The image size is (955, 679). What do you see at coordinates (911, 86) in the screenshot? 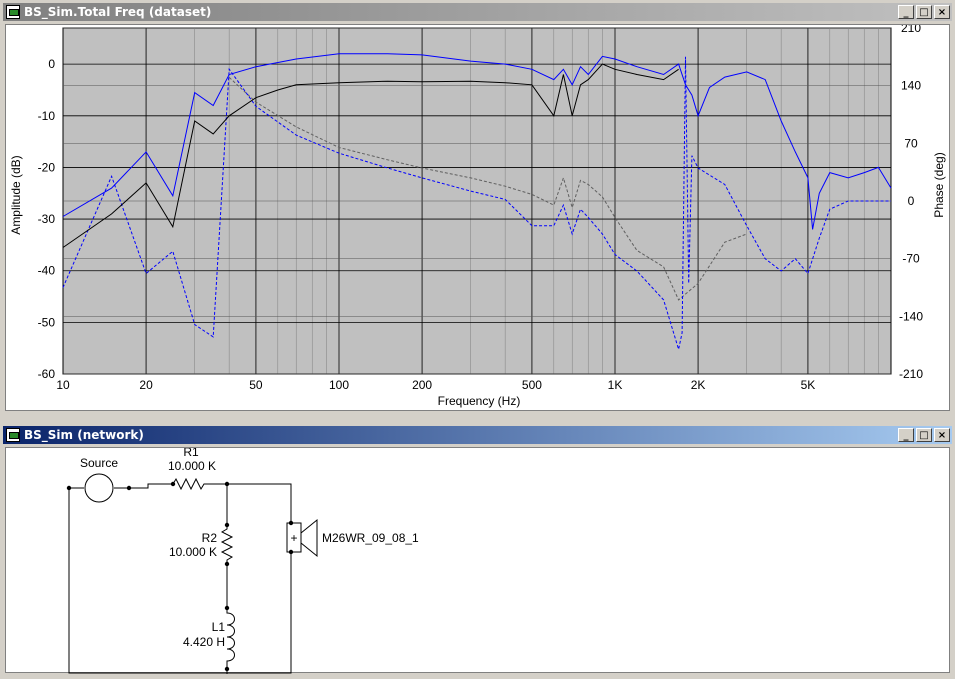
I see `y2-tick-label: 140` at bounding box center [911, 86].